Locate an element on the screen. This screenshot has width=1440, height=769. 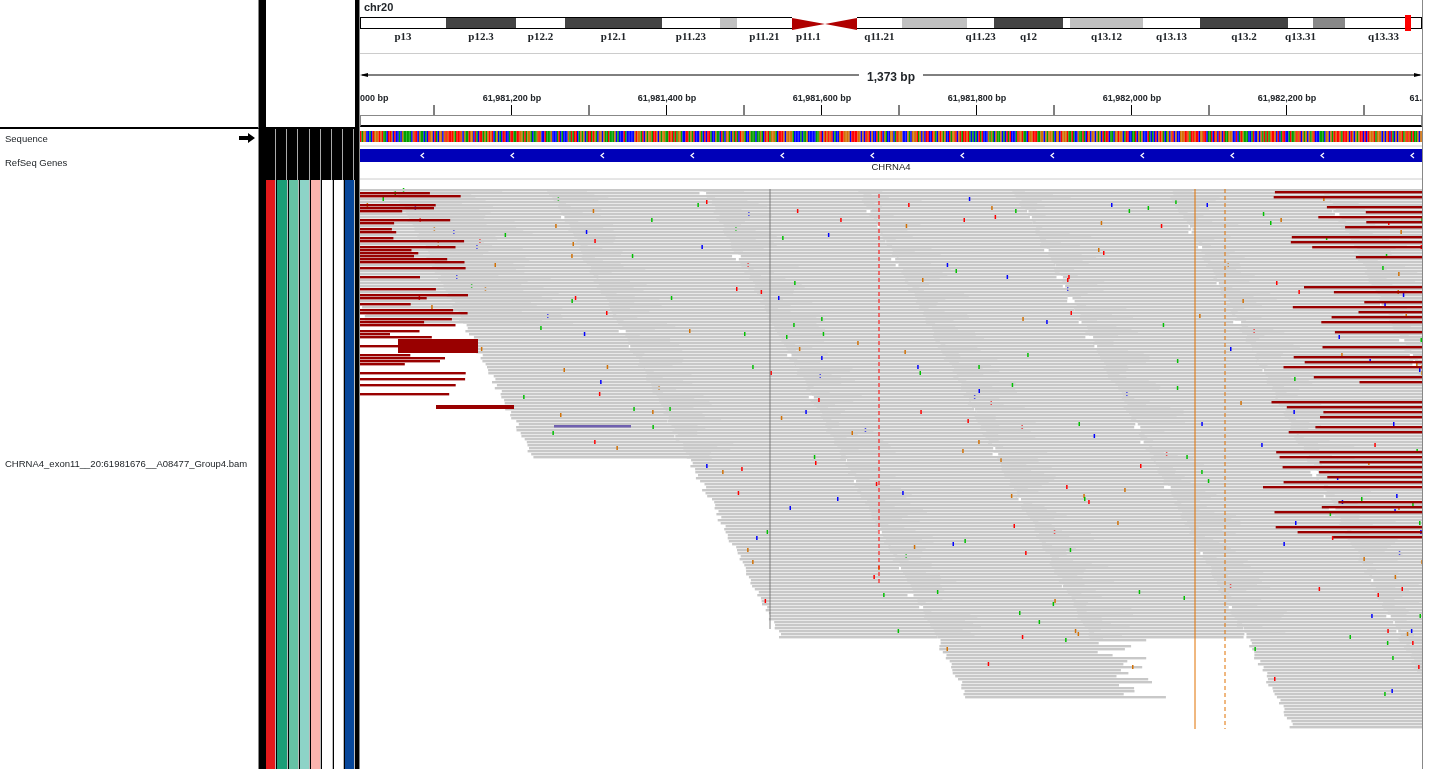
band-label: q13.2 is located at coordinates (1244, 36).